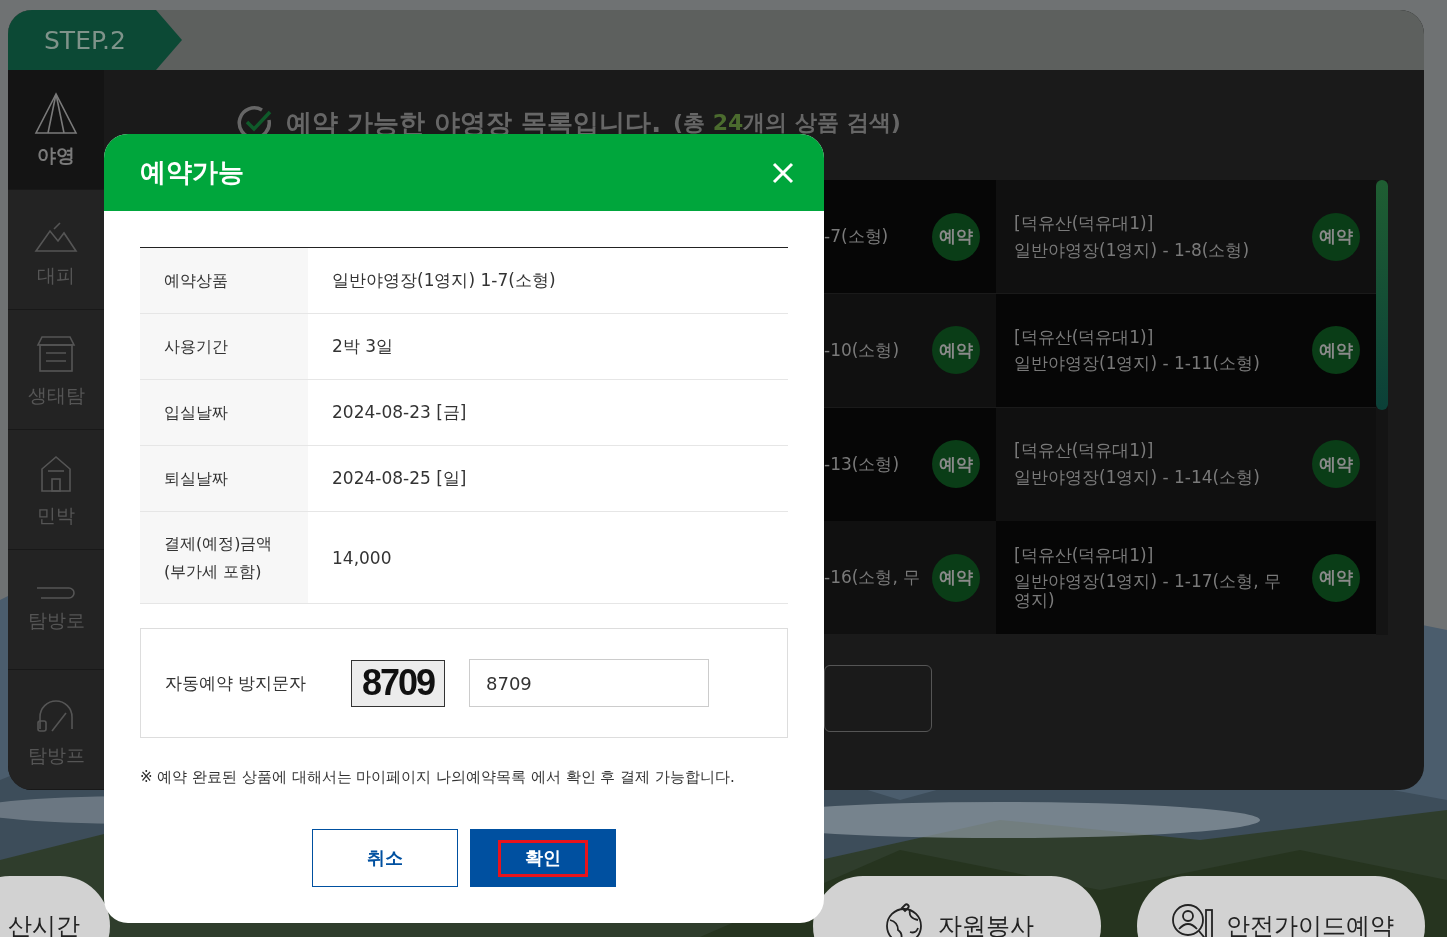  I want to click on close-icon, so click(783, 172).